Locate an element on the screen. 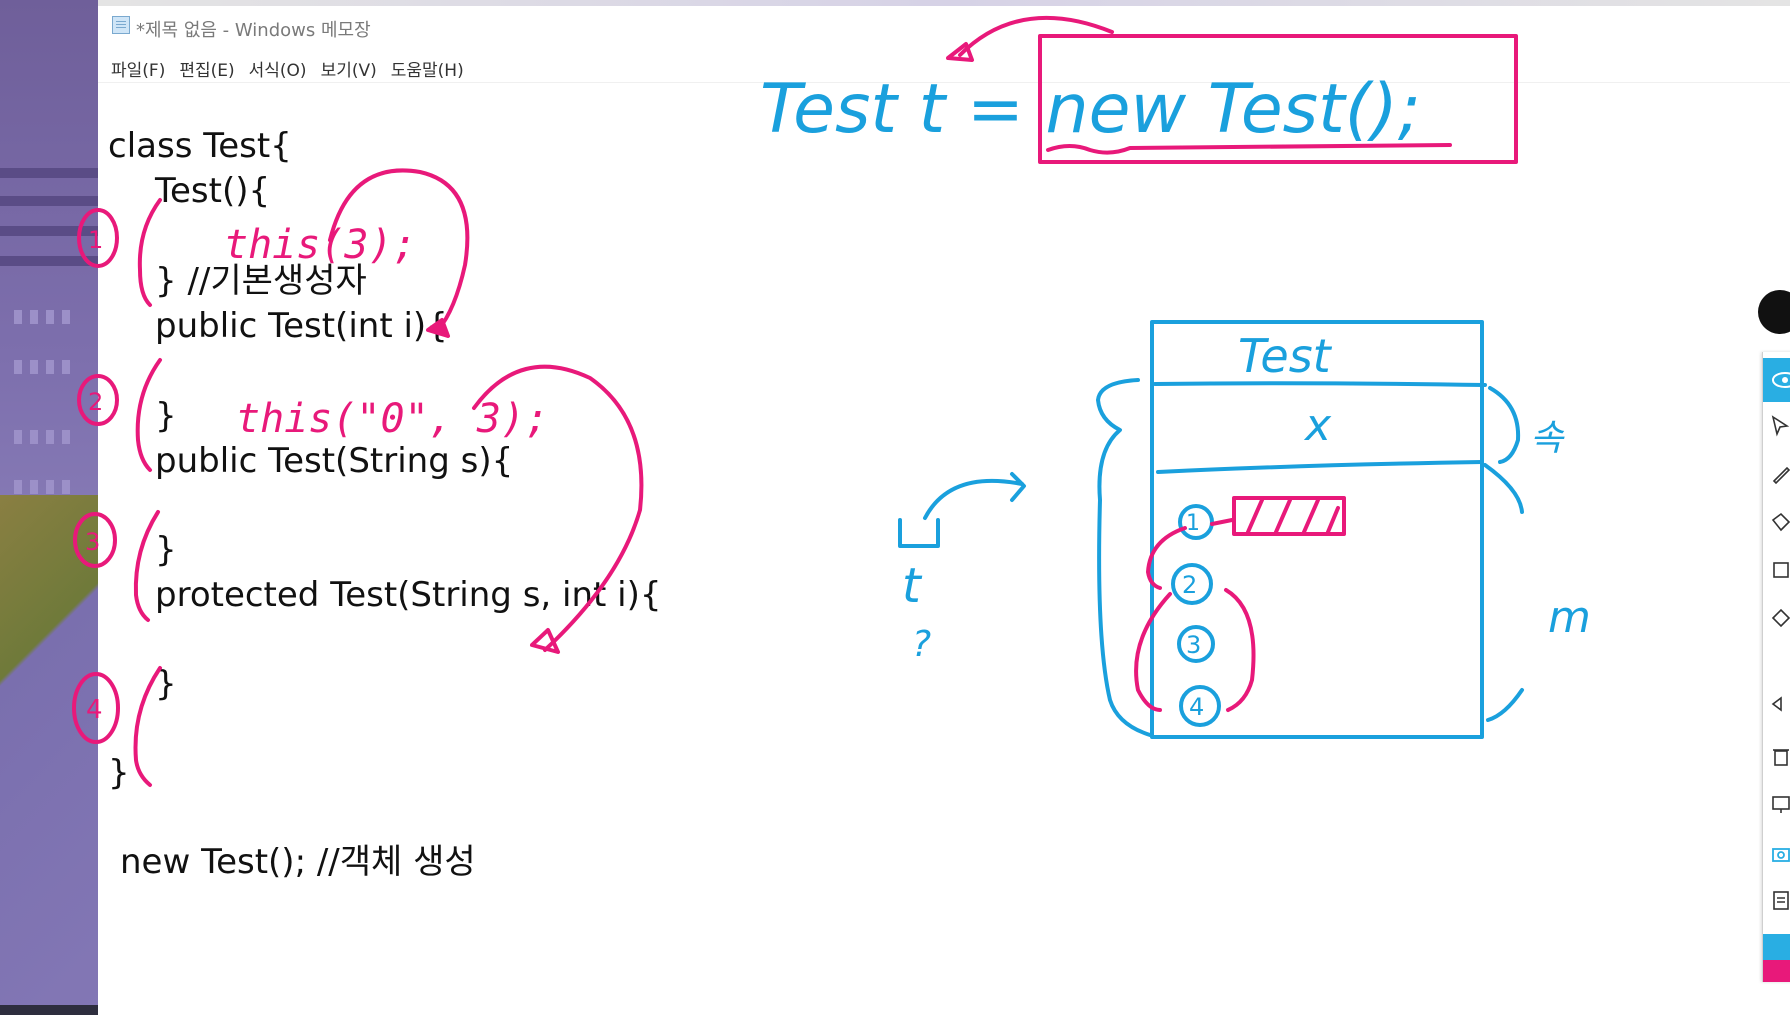 Image resolution: width=1790 pixels, height=1015 pixels. screen-icon is located at coordinates (1779, 804).